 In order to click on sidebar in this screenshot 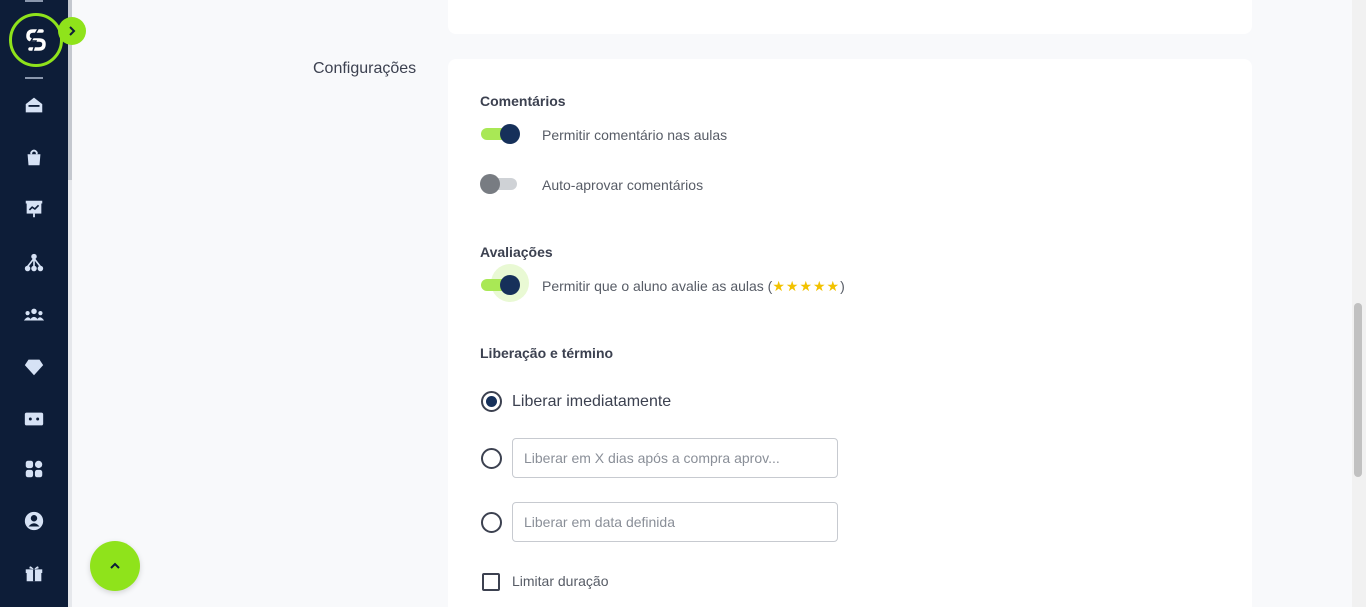, I will do `click(36, 303)`.